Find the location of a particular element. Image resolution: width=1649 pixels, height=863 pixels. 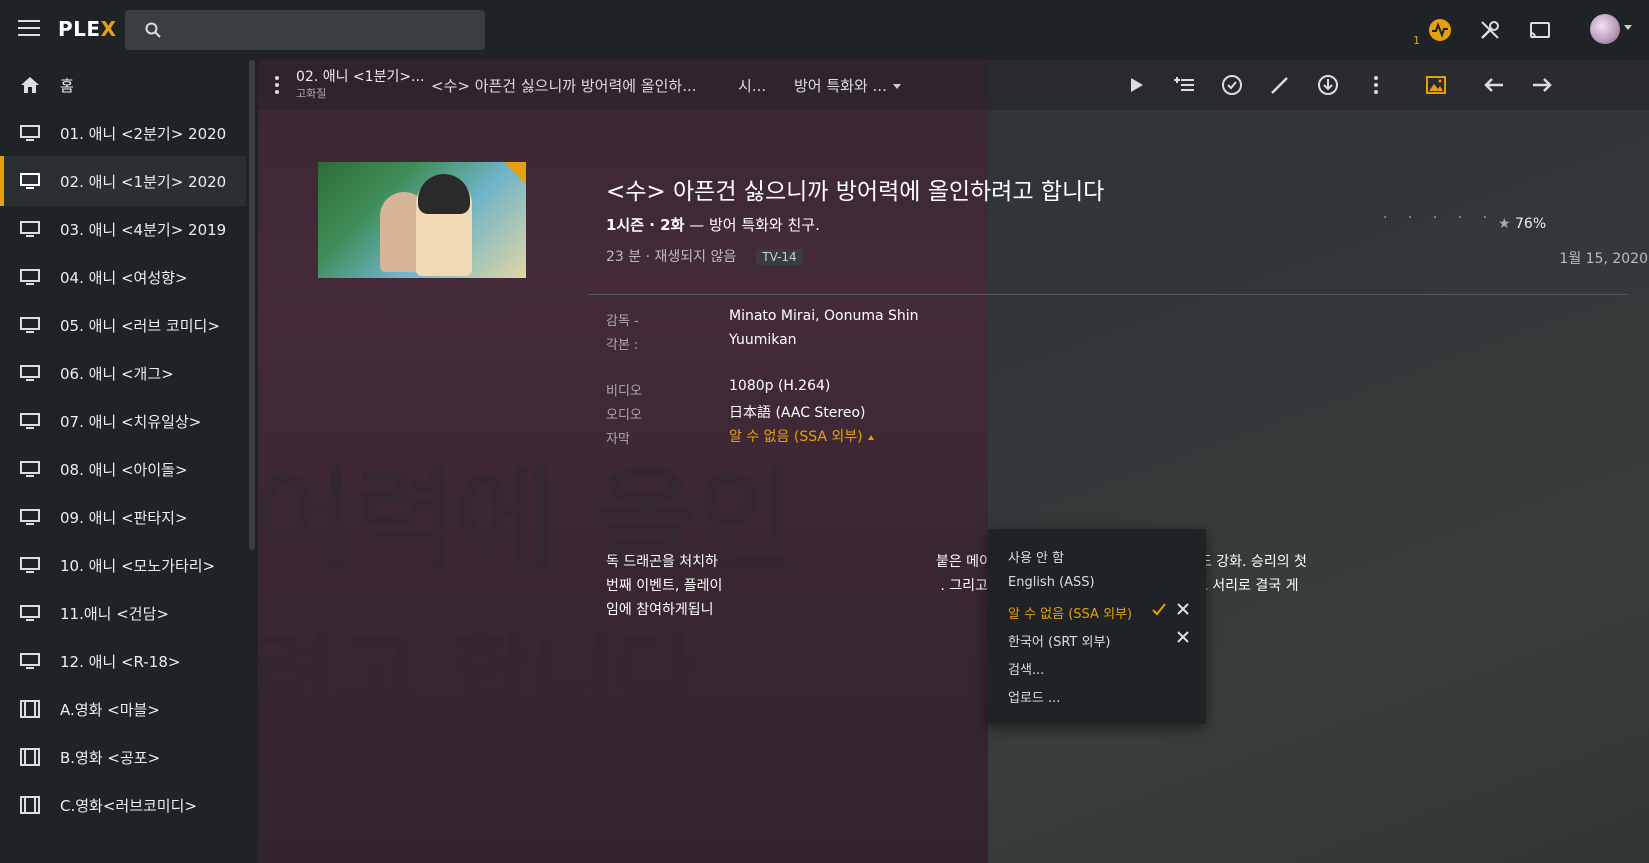

option-label: English (ASS) is located at coordinates (1051, 582).